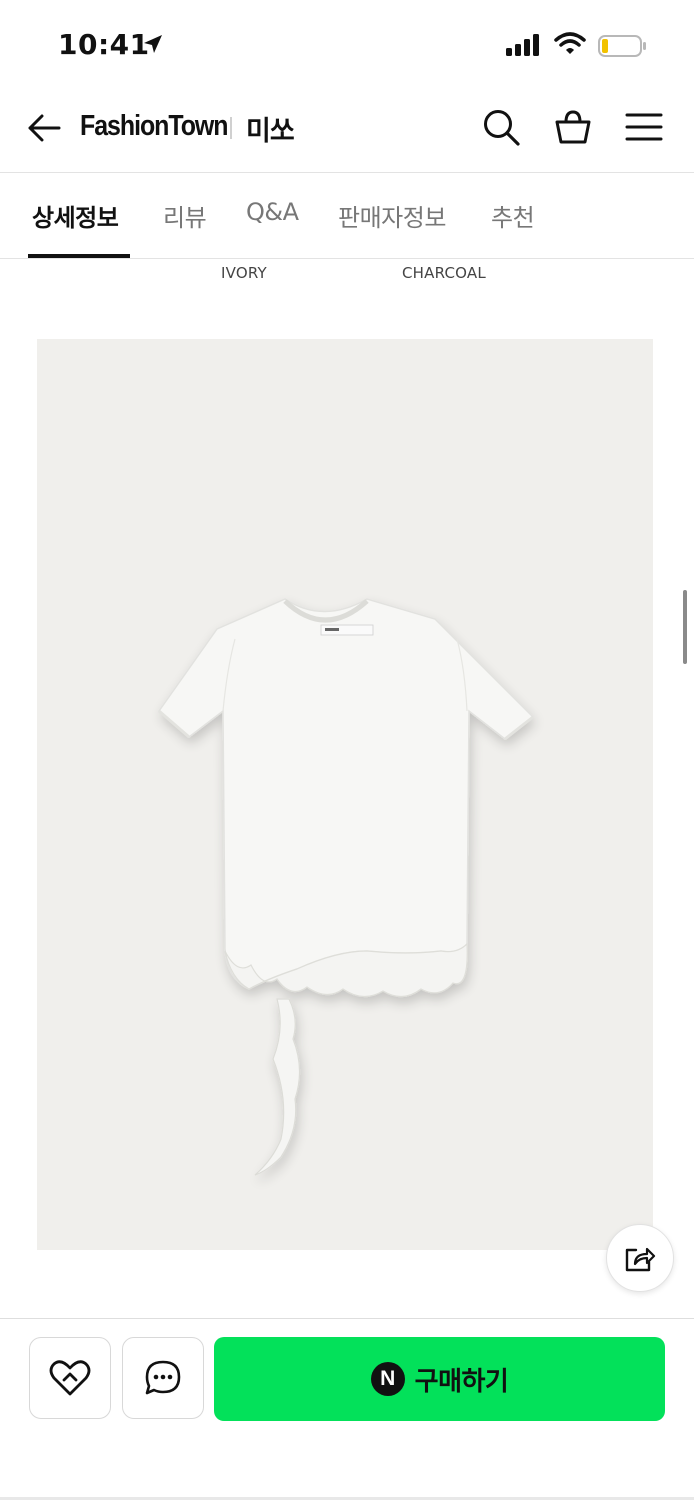 Image resolution: width=694 pixels, height=1500 pixels. I want to click on back-arrow-icon, so click(44, 128).